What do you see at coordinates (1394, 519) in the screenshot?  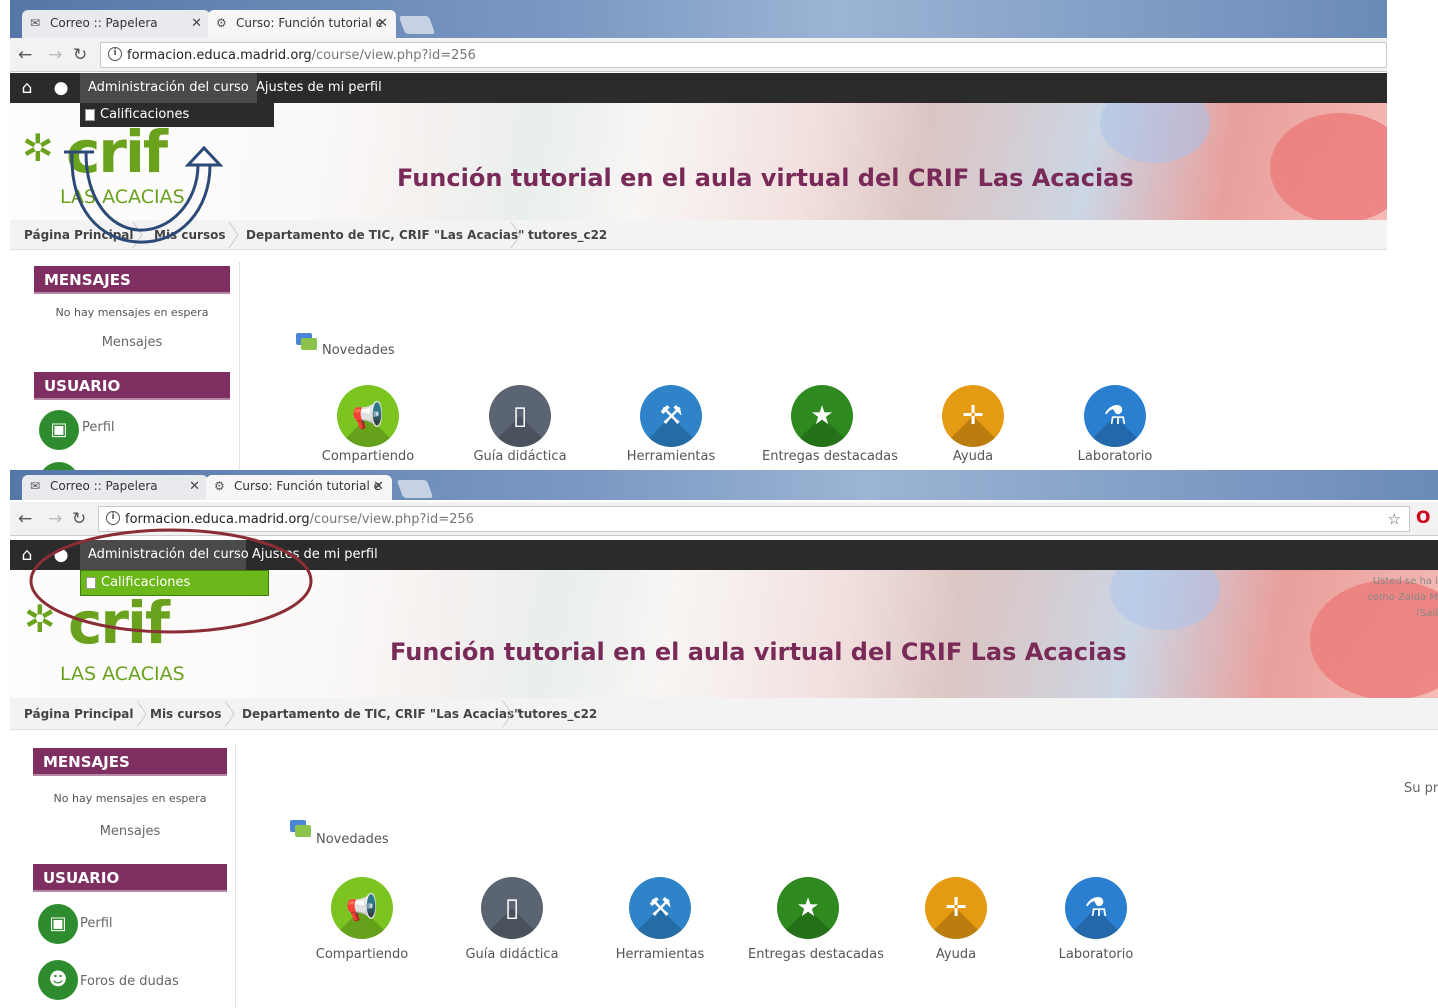 I see `bookmark-star-icon: ☆` at bounding box center [1394, 519].